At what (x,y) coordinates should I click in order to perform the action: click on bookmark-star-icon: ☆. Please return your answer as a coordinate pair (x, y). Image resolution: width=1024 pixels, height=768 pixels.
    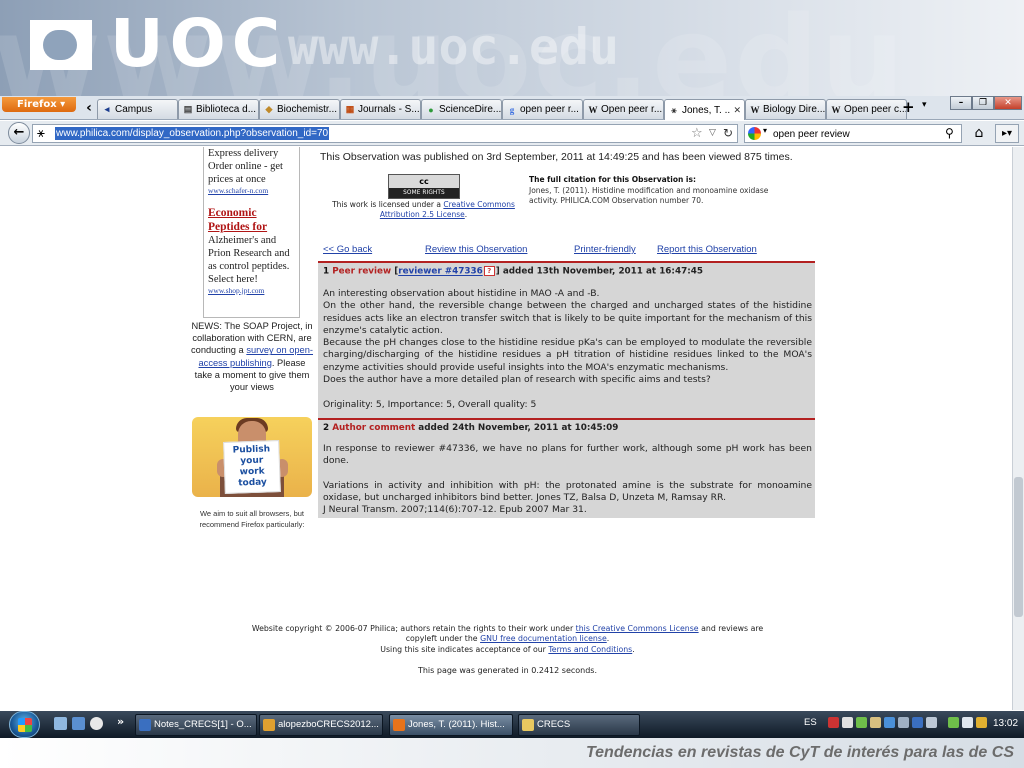
    Looking at the image, I should click on (697, 133).